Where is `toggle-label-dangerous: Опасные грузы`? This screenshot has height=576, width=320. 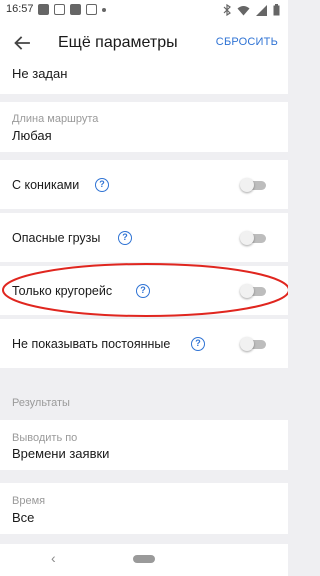
toggle-label-dangerous: Опасные грузы is located at coordinates (56, 238).